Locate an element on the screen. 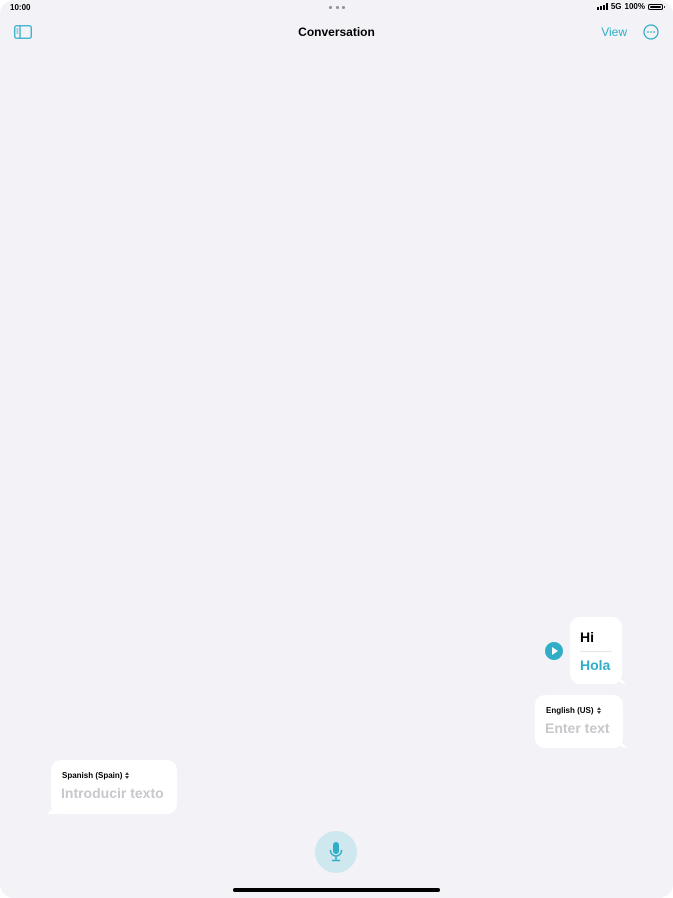 This screenshot has width=673, height=898. play-translation-button is located at coordinates (554, 651).